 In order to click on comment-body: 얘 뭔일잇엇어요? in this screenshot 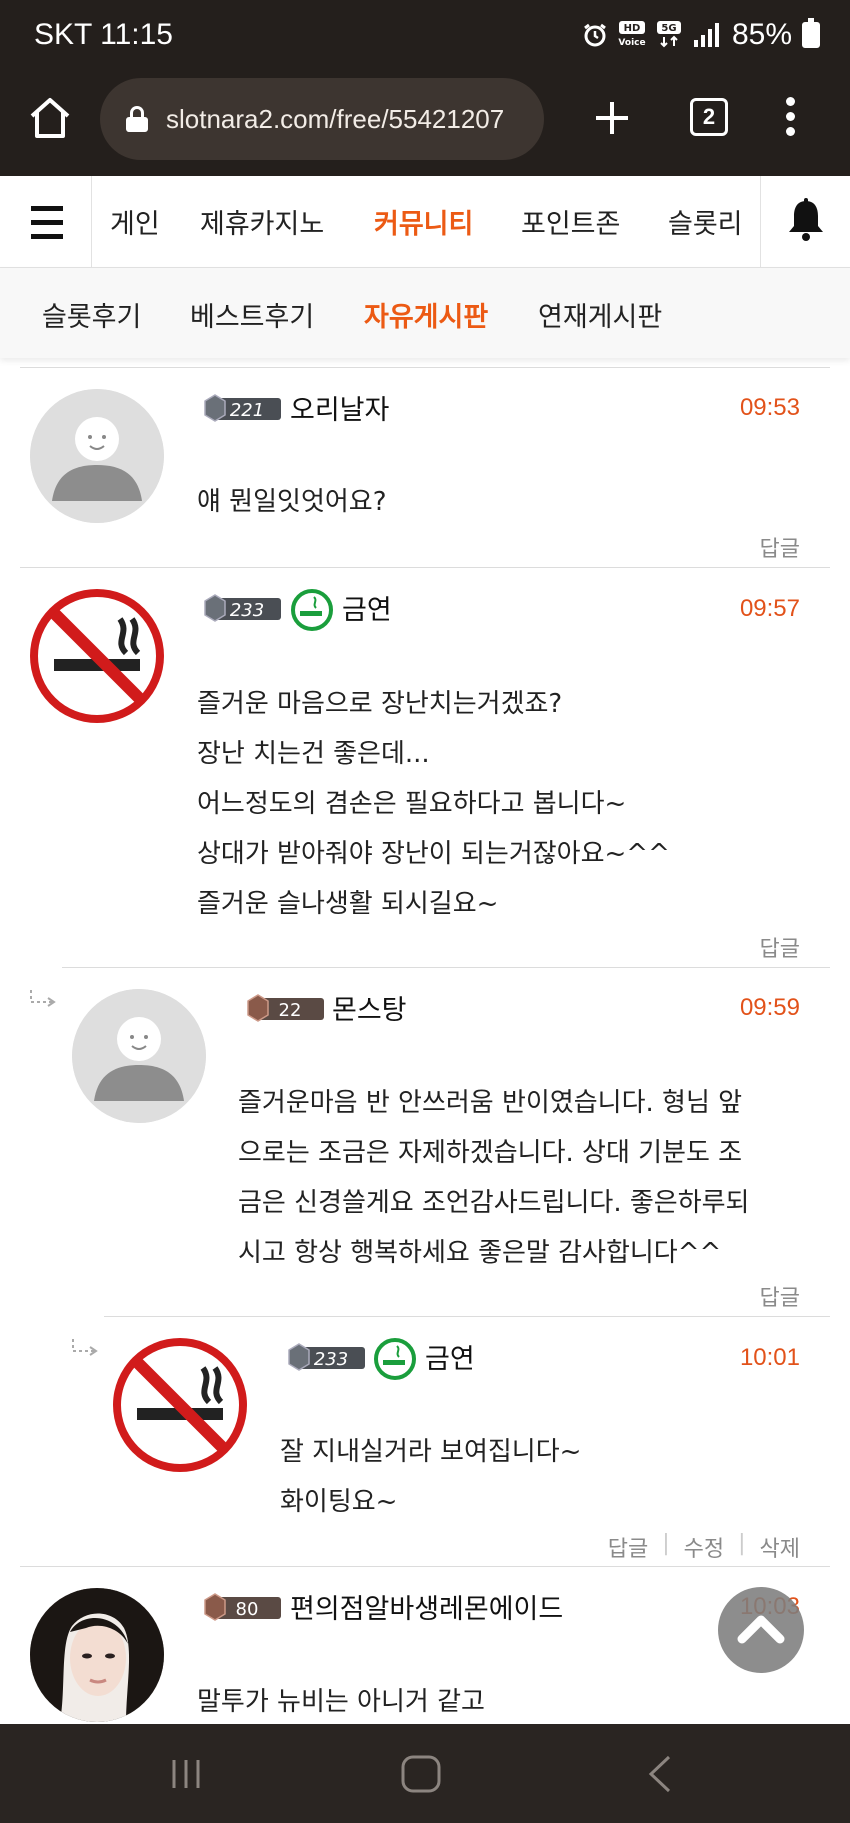, I will do `click(292, 502)`.